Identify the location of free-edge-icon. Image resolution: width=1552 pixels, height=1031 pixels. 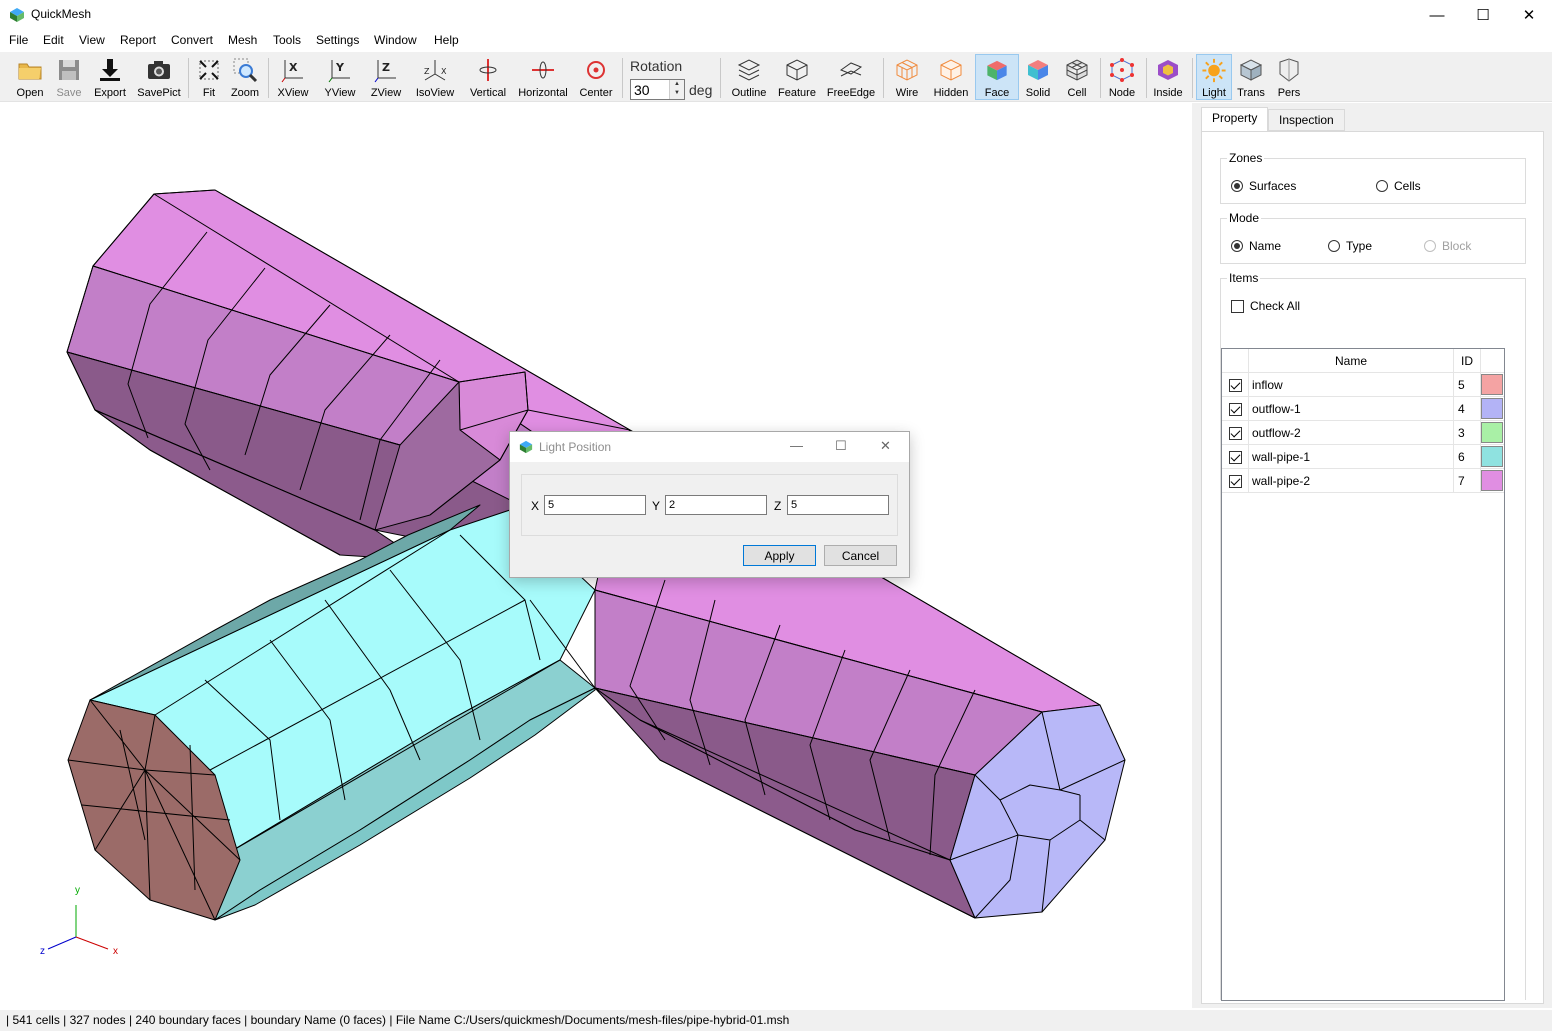
(851, 69).